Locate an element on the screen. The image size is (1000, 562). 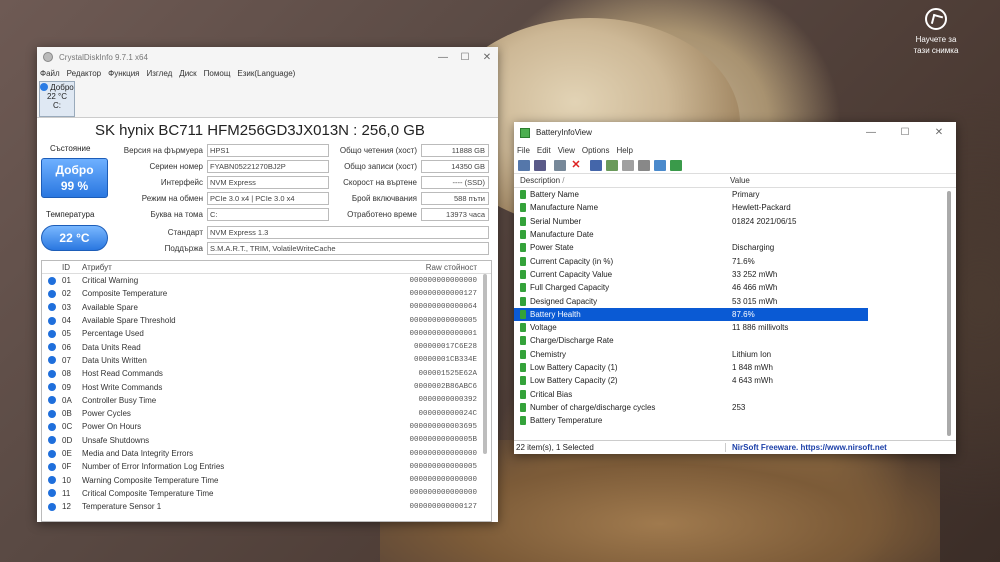
battery-row: Low Battery Capacity (1) 1 848 mWh is located at coordinates (735, 367).